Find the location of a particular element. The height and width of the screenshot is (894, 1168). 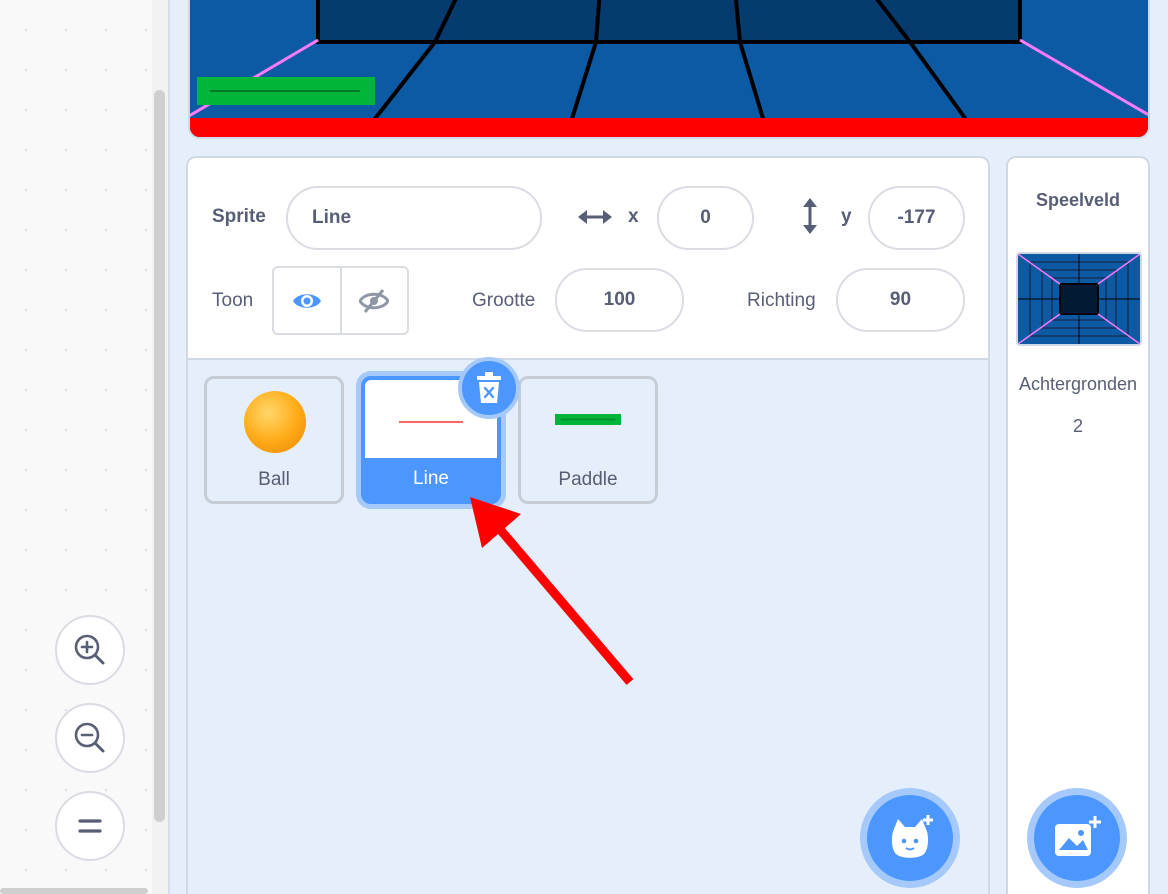

sprite-name-input: Line is located at coordinates (414, 218).